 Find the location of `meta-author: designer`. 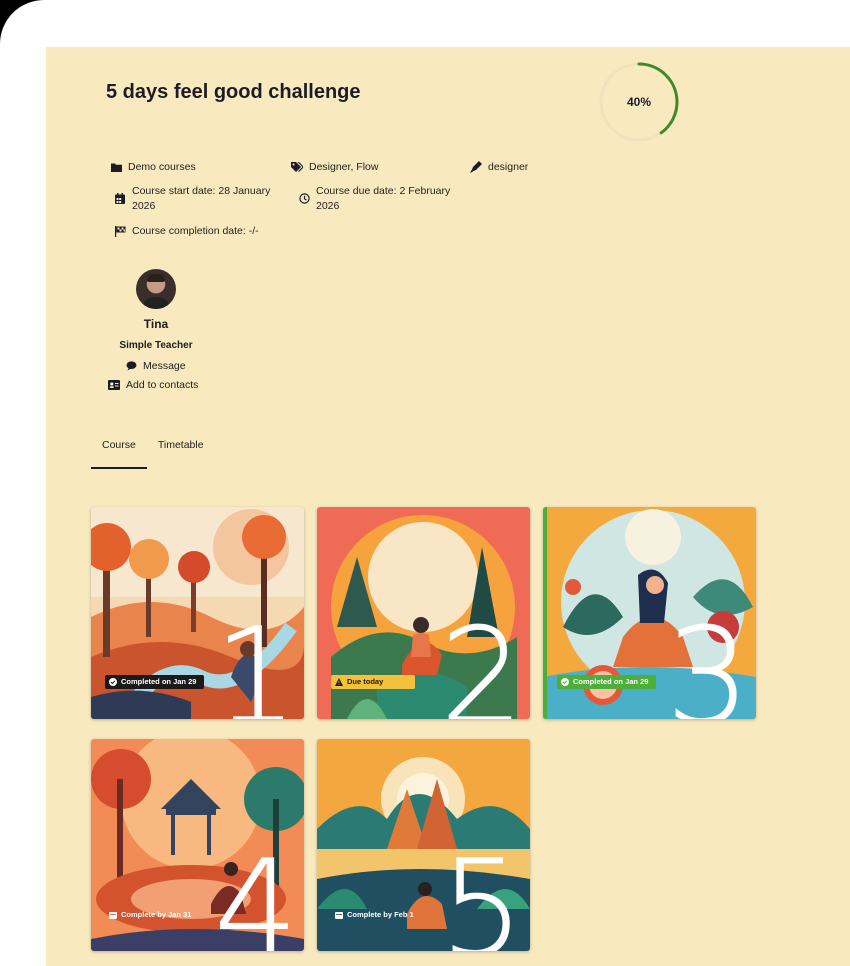

meta-author: designer is located at coordinates (499, 167).